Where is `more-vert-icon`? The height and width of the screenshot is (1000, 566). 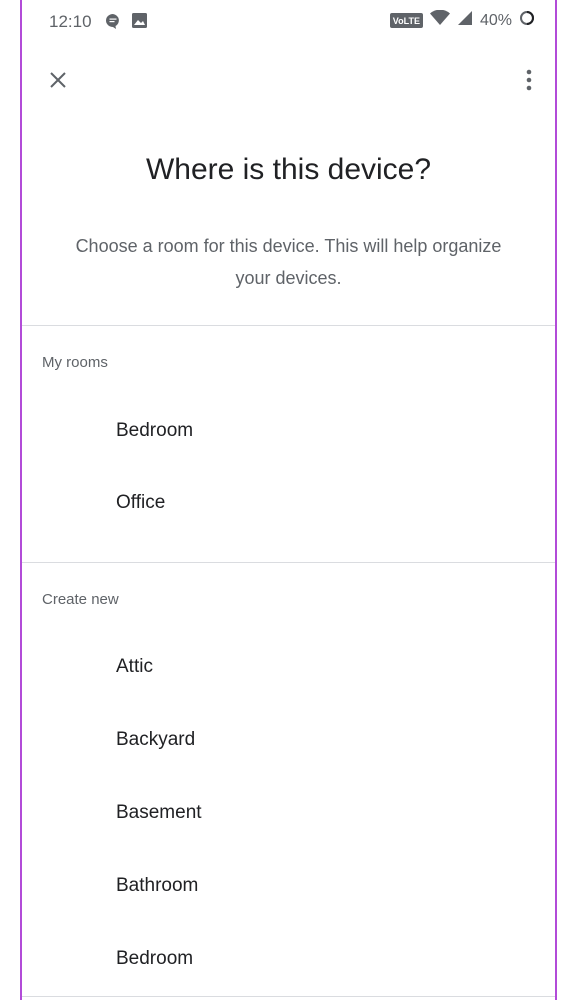
more-vert-icon is located at coordinates (529, 82).